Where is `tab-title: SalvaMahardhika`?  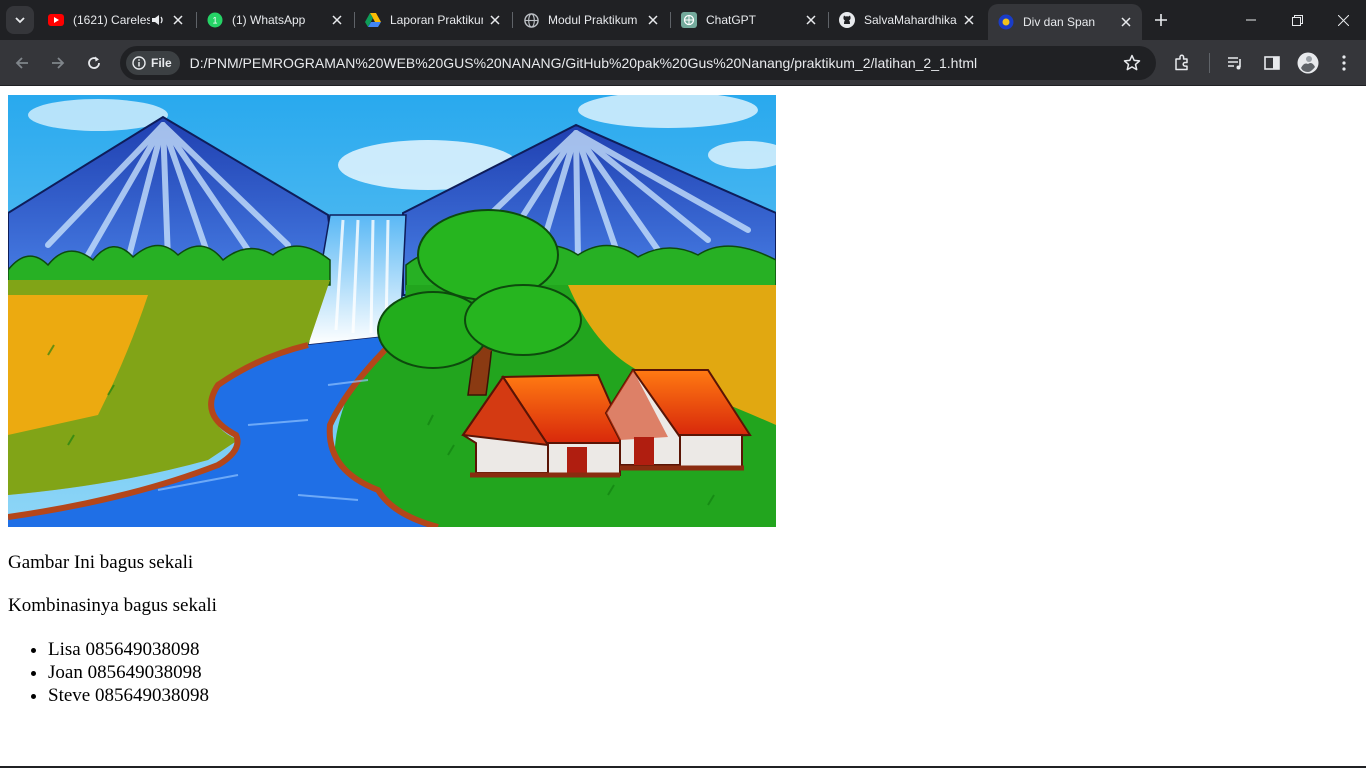
tab-title: SalvaMahardhika is located at coordinates (910, 20).